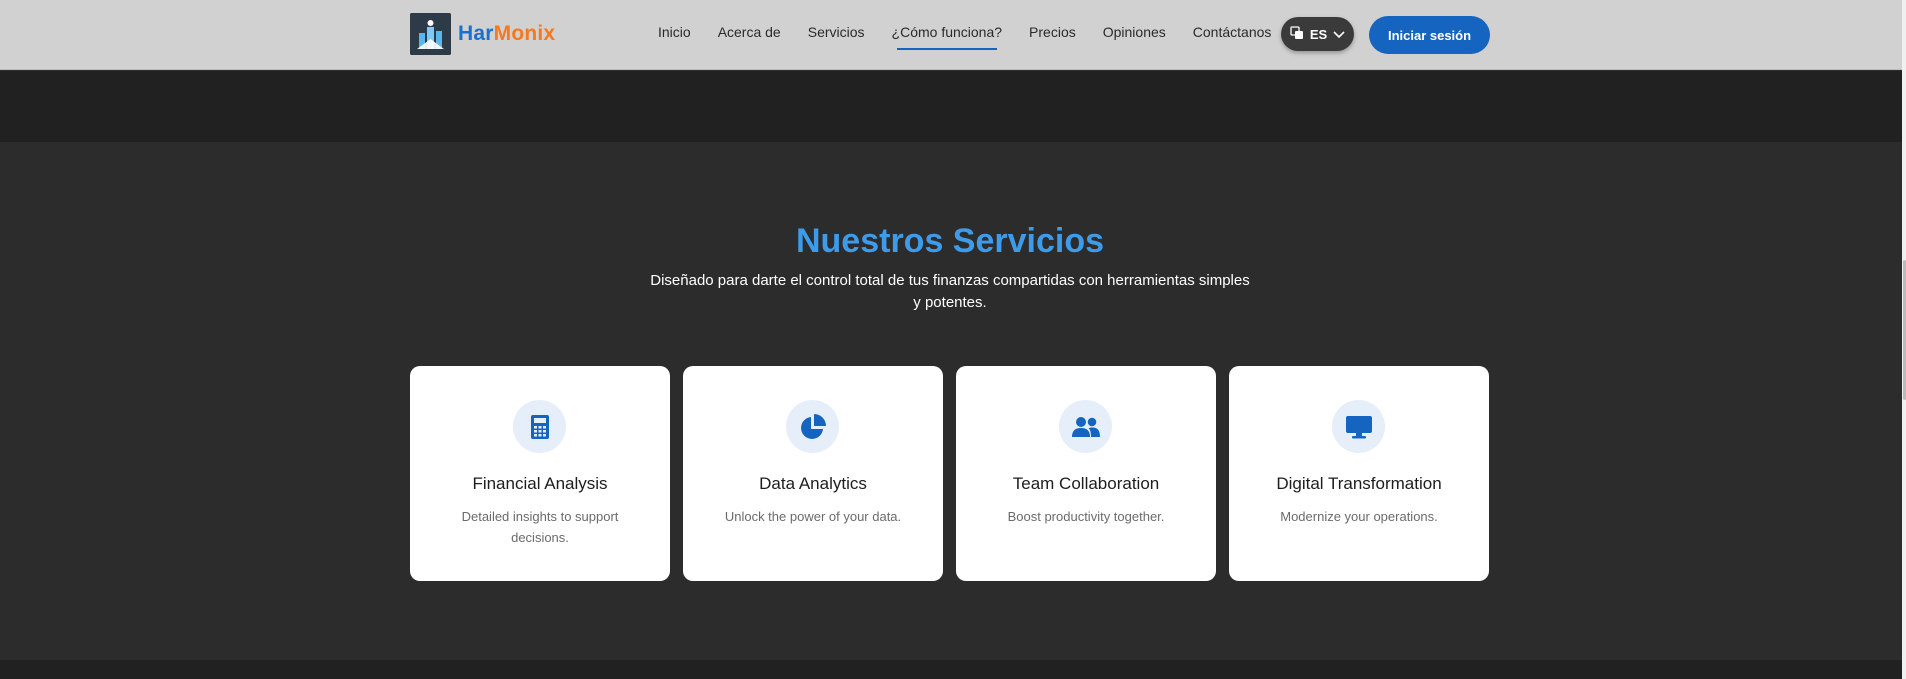 This screenshot has height=679, width=1906. I want to click on service-card-description: Unlock the power of your data., so click(813, 516).